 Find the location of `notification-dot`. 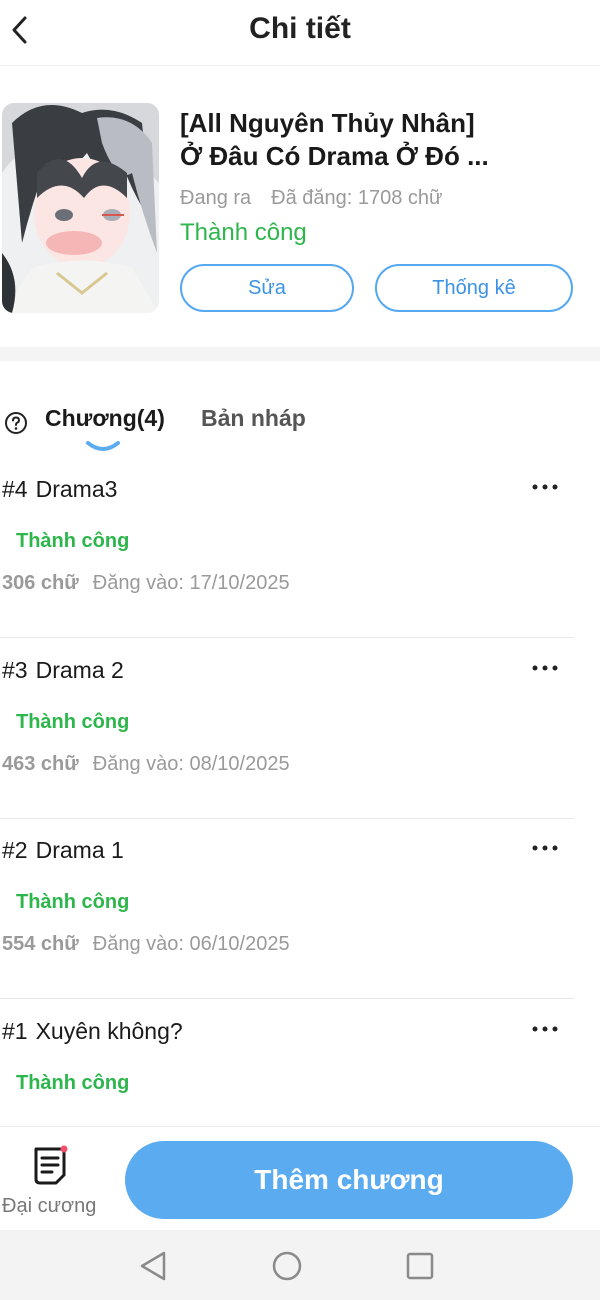

notification-dot is located at coordinates (64, 1149).